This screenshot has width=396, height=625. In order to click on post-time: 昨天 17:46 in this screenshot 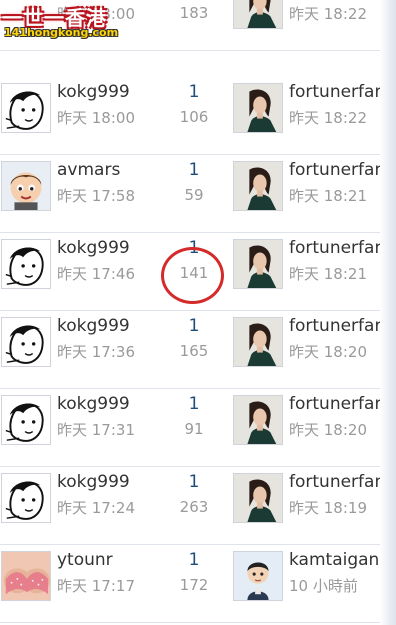, I will do `click(96, 274)`.